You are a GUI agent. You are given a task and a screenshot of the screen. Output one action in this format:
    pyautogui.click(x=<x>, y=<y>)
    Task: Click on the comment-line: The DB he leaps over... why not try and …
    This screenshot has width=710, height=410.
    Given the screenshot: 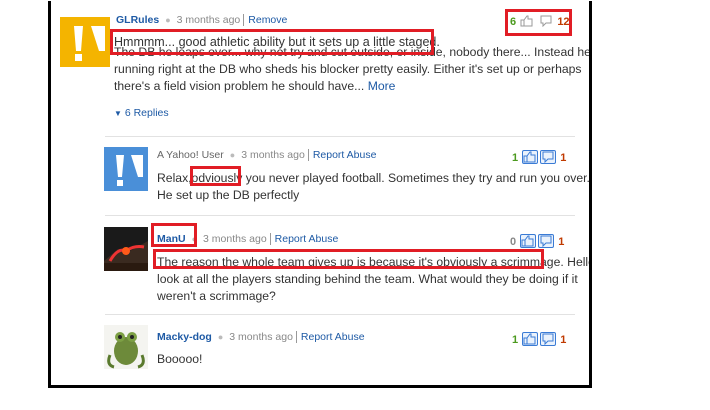 What is the action you would take?
    pyautogui.click(x=353, y=52)
    